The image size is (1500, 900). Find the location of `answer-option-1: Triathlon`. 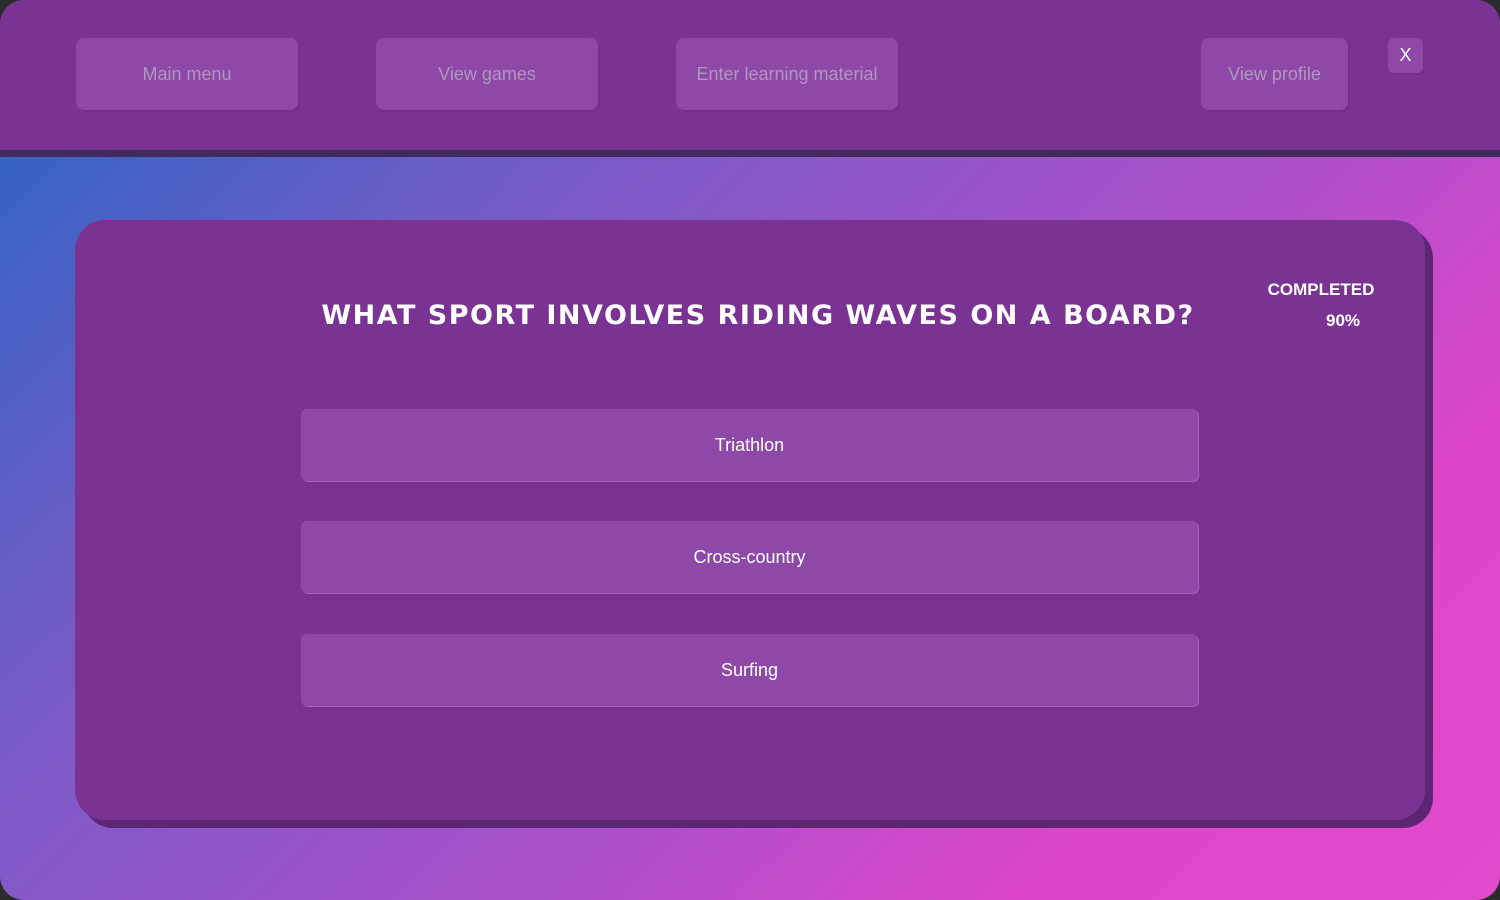

answer-option-1: Triathlon is located at coordinates (749, 445).